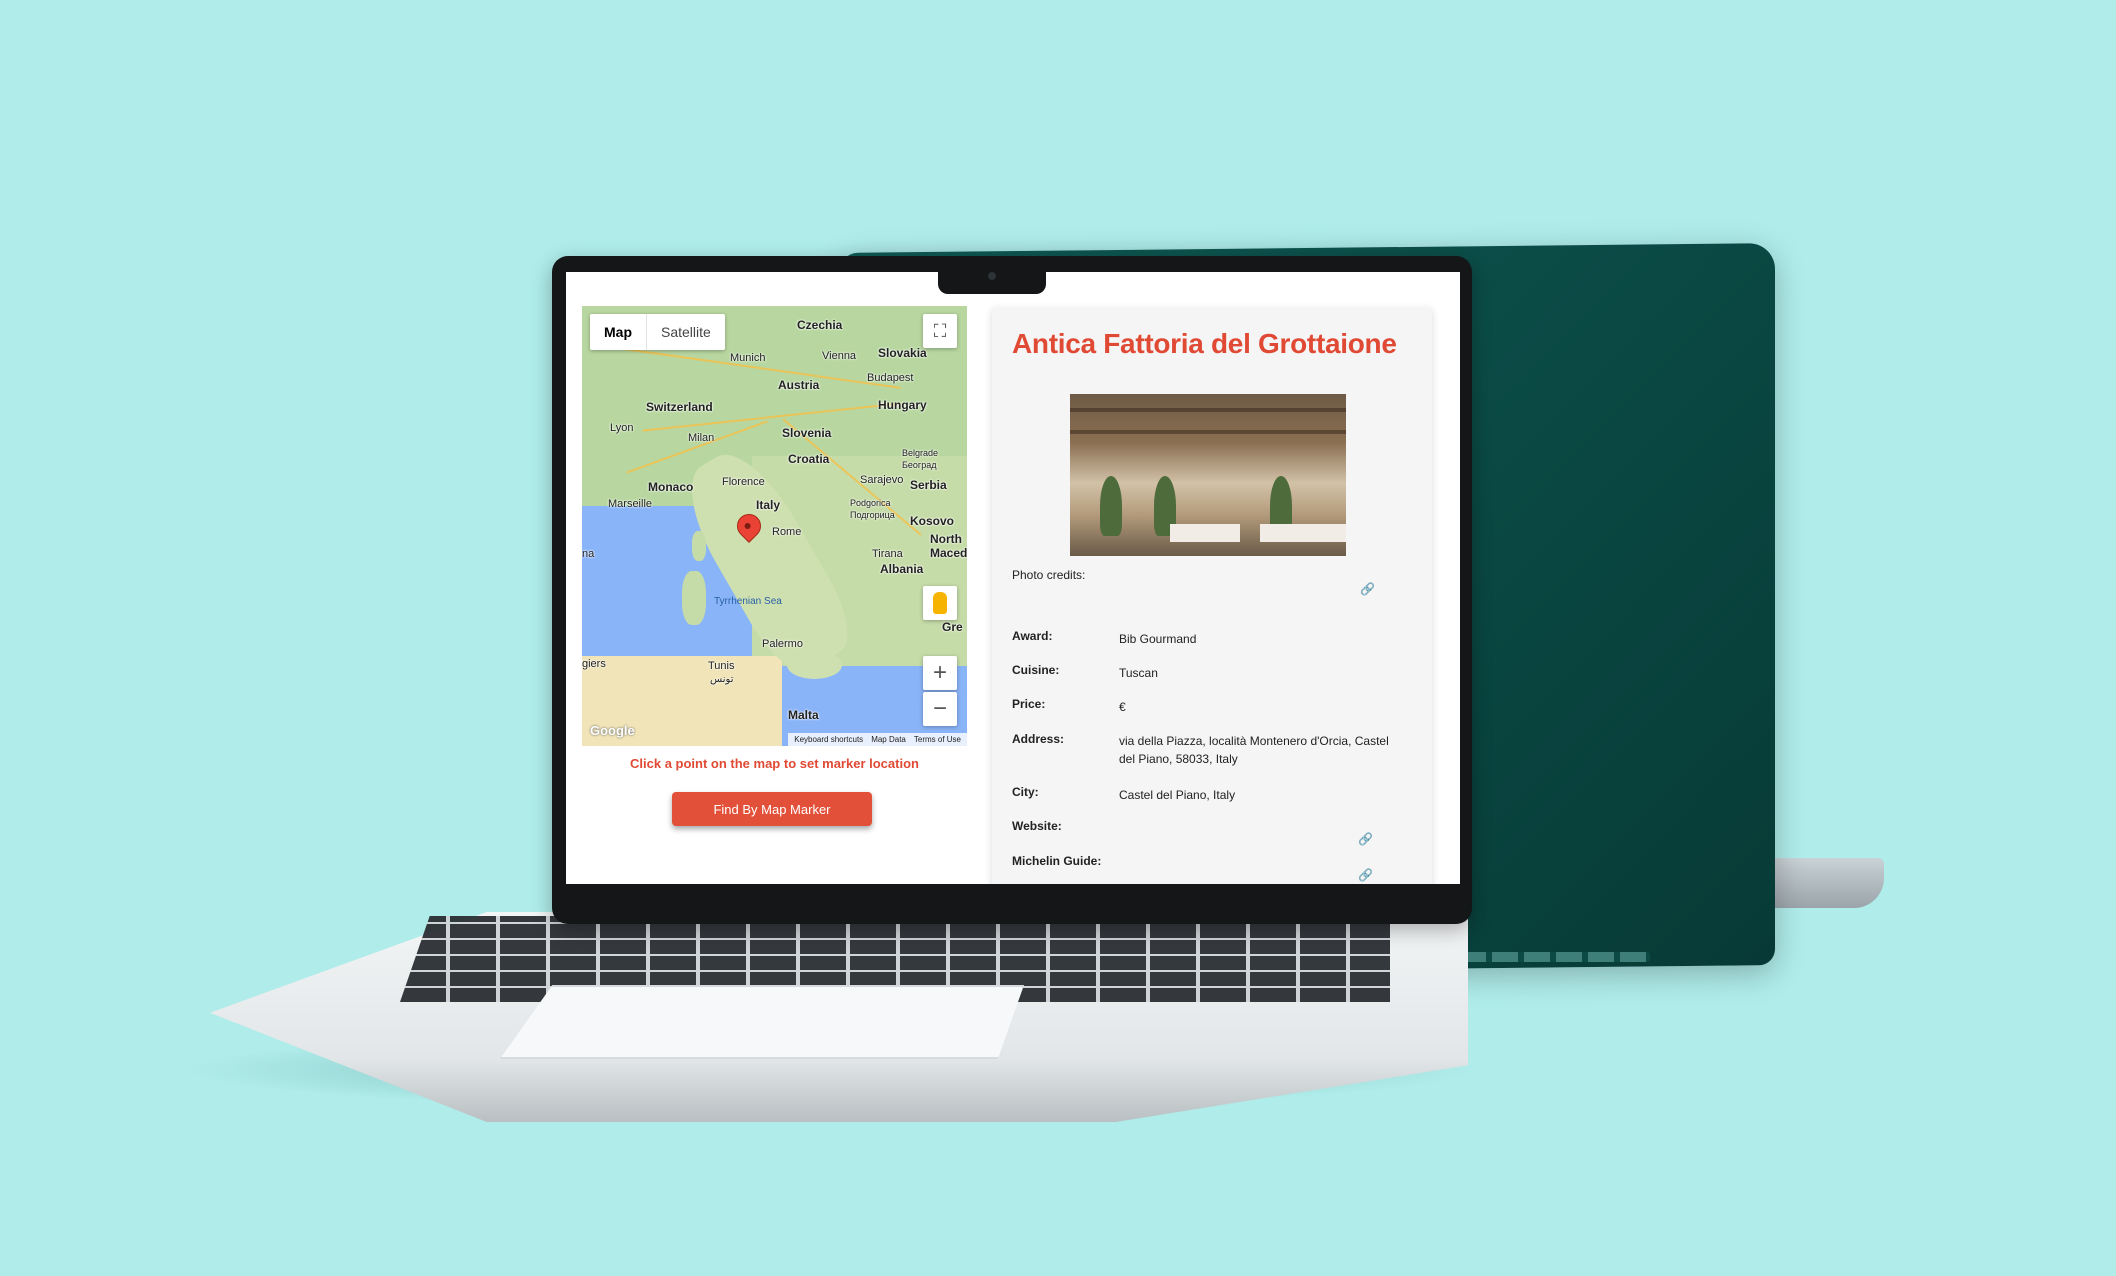 Image resolution: width=2116 pixels, height=1276 pixels. What do you see at coordinates (1365, 839) in the screenshot?
I see `website-link-icon: 🔗` at bounding box center [1365, 839].